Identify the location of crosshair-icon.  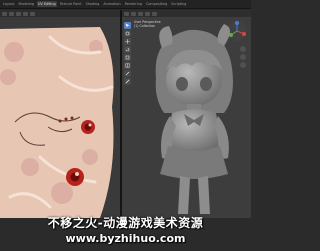
(127, 33).